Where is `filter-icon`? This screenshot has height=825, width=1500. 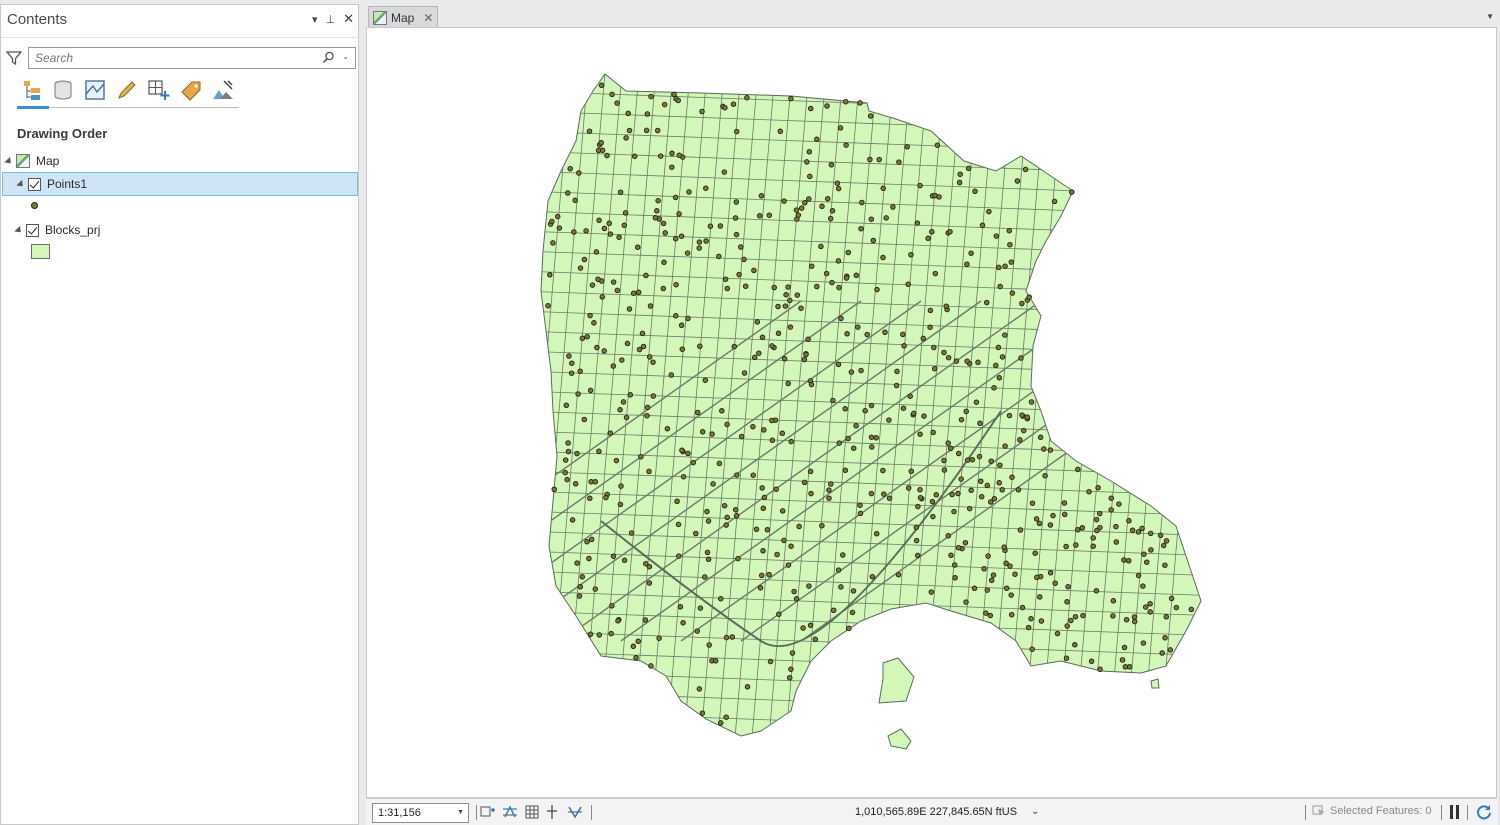
filter-icon is located at coordinates (14, 58).